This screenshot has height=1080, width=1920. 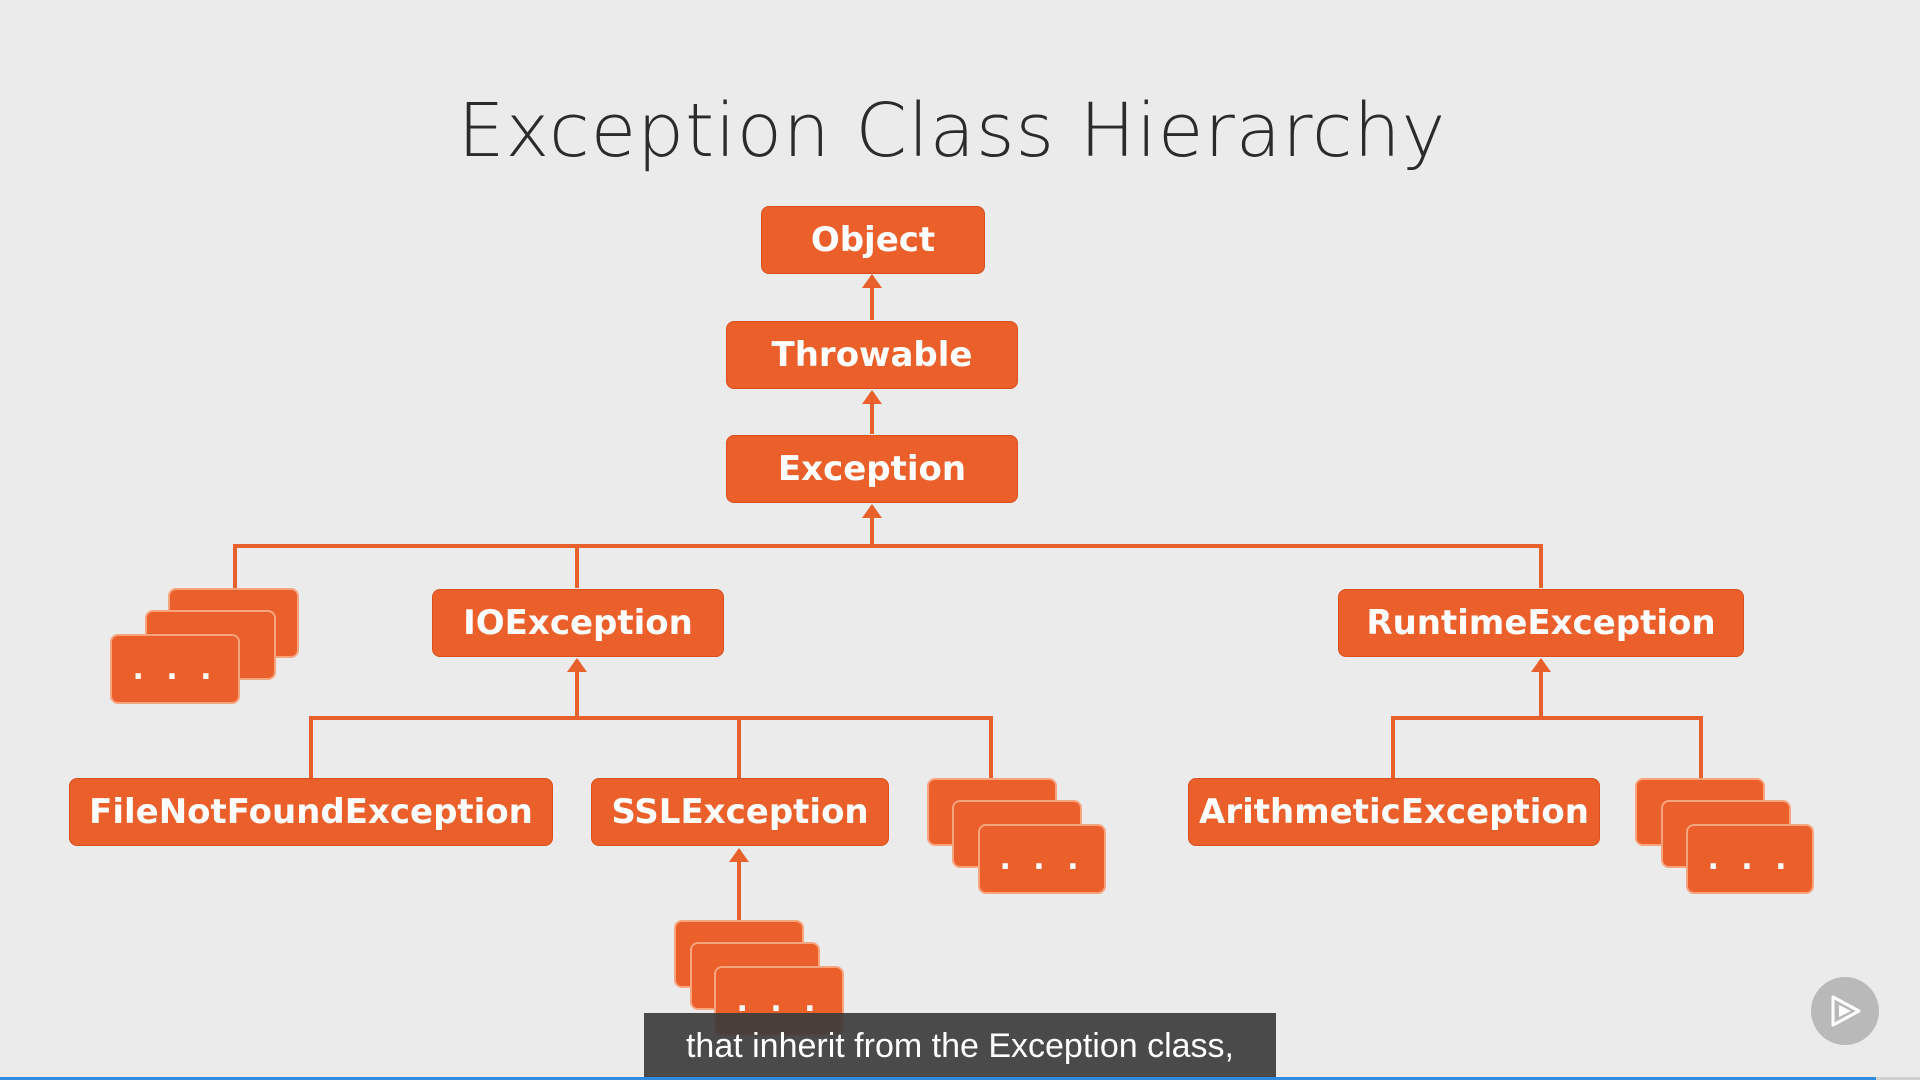 What do you see at coordinates (1541, 623) in the screenshot?
I see `node-runtimeexception: RuntimeException` at bounding box center [1541, 623].